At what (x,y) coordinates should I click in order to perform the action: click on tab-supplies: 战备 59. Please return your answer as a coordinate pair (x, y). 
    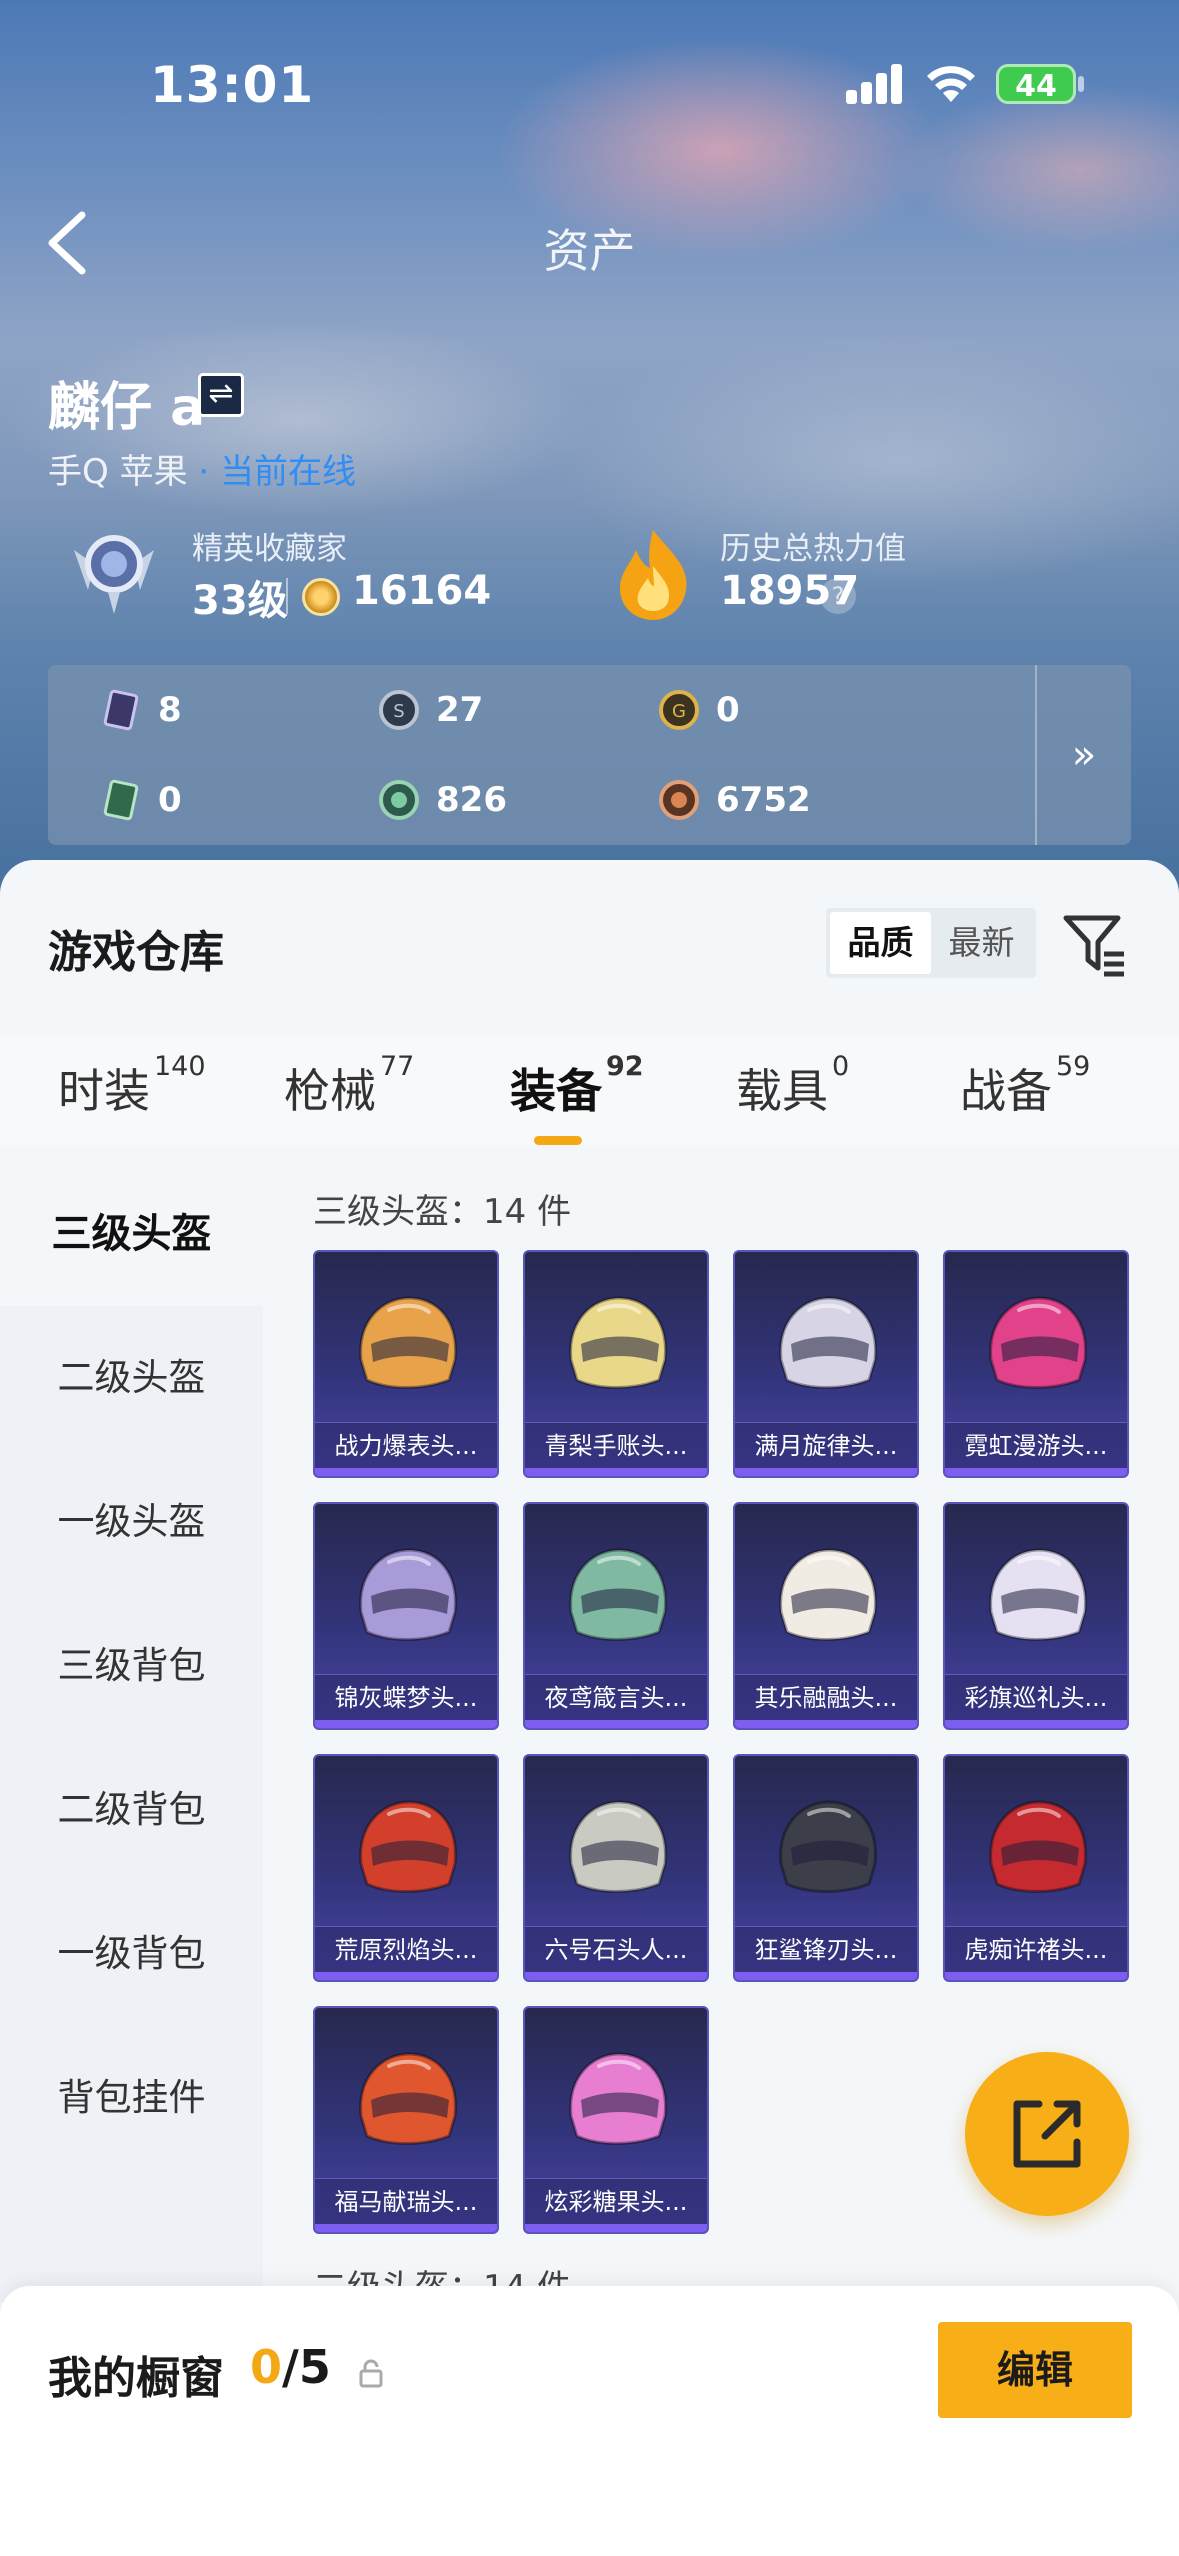
    Looking at the image, I should click on (1025, 1086).